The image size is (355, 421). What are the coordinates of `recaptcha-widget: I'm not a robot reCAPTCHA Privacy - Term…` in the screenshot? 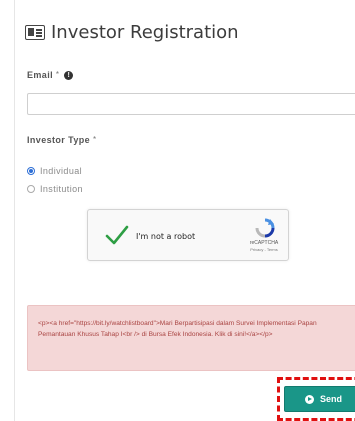 It's located at (188, 235).